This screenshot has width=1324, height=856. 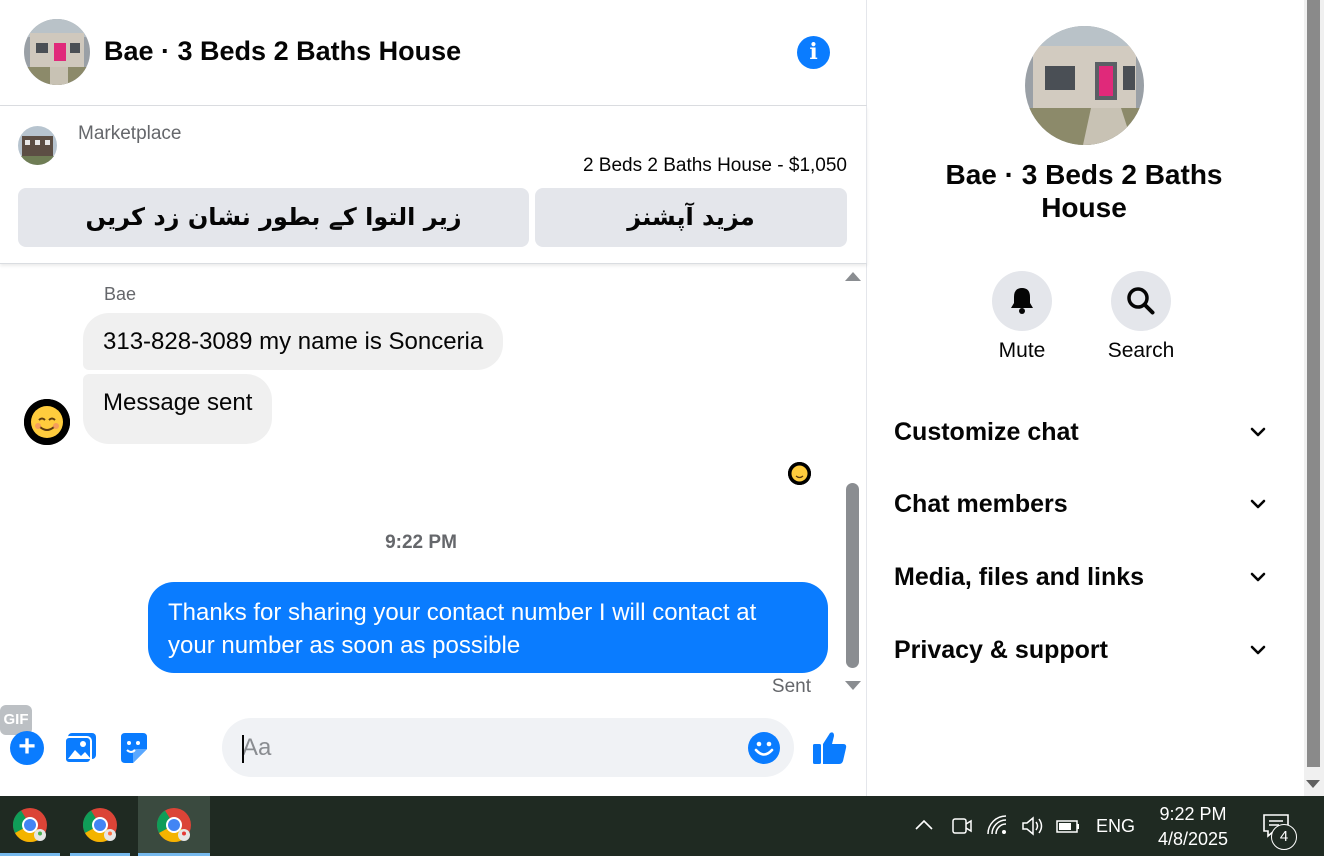 What do you see at coordinates (981, 504) in the screenshot?
I see `section-label: Chat members` at bounding box center [981, 504].